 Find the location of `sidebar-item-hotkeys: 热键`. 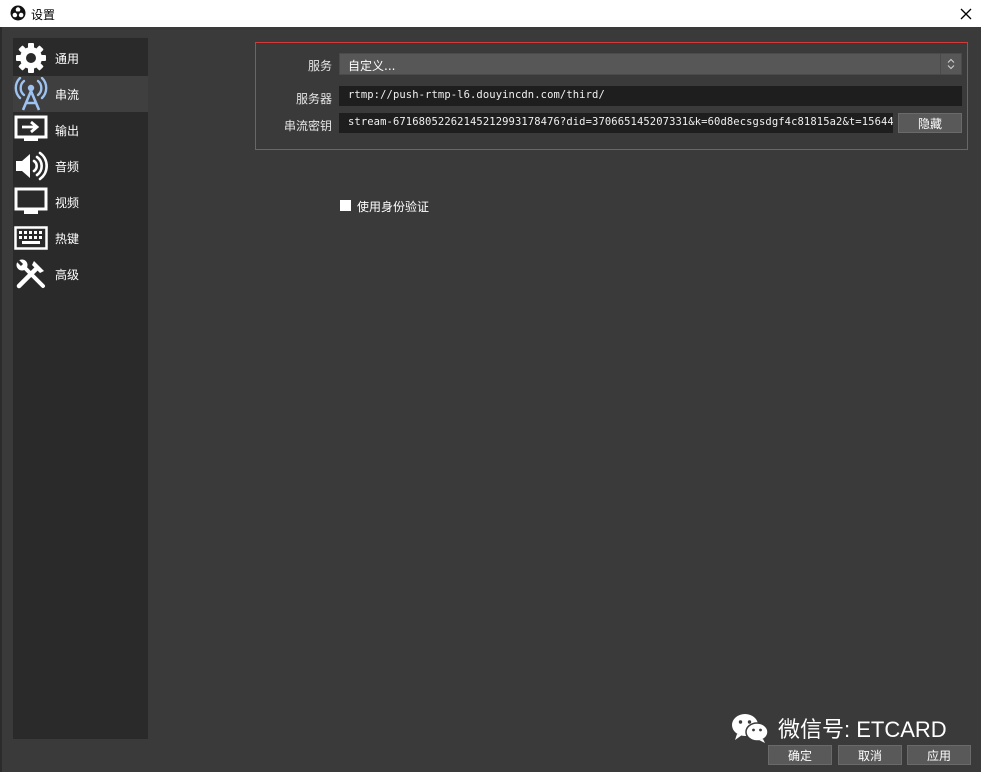

sidebar-item-hotkeys: 热键 is located at coordinates (80, 238).